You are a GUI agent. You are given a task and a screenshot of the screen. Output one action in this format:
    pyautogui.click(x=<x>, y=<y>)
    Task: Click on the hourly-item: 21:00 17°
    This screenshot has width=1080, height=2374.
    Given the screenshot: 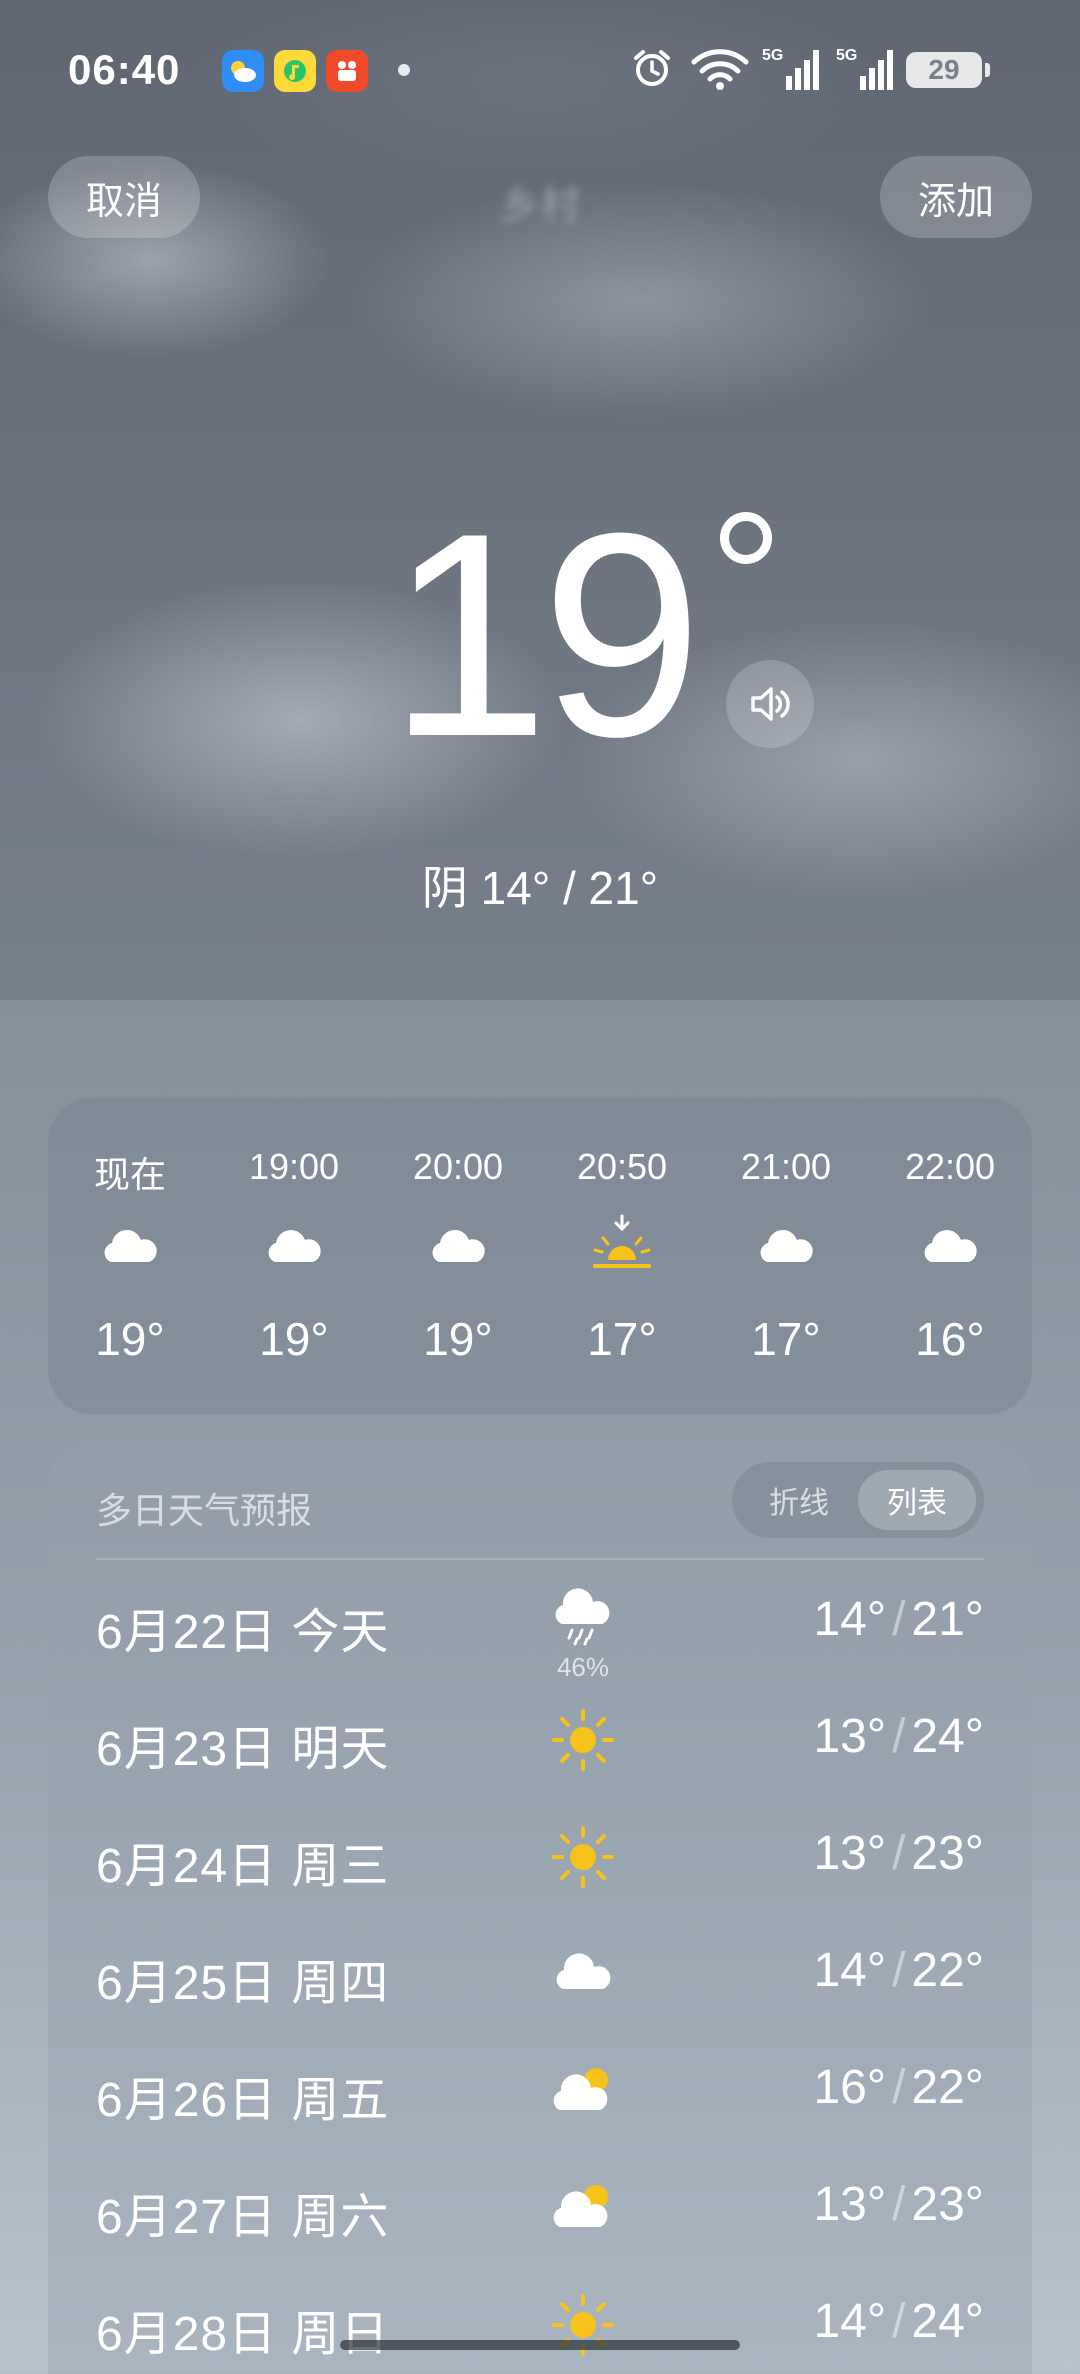 What is the action you would take?
    pyautogui.click(x=786, y=1256)
    